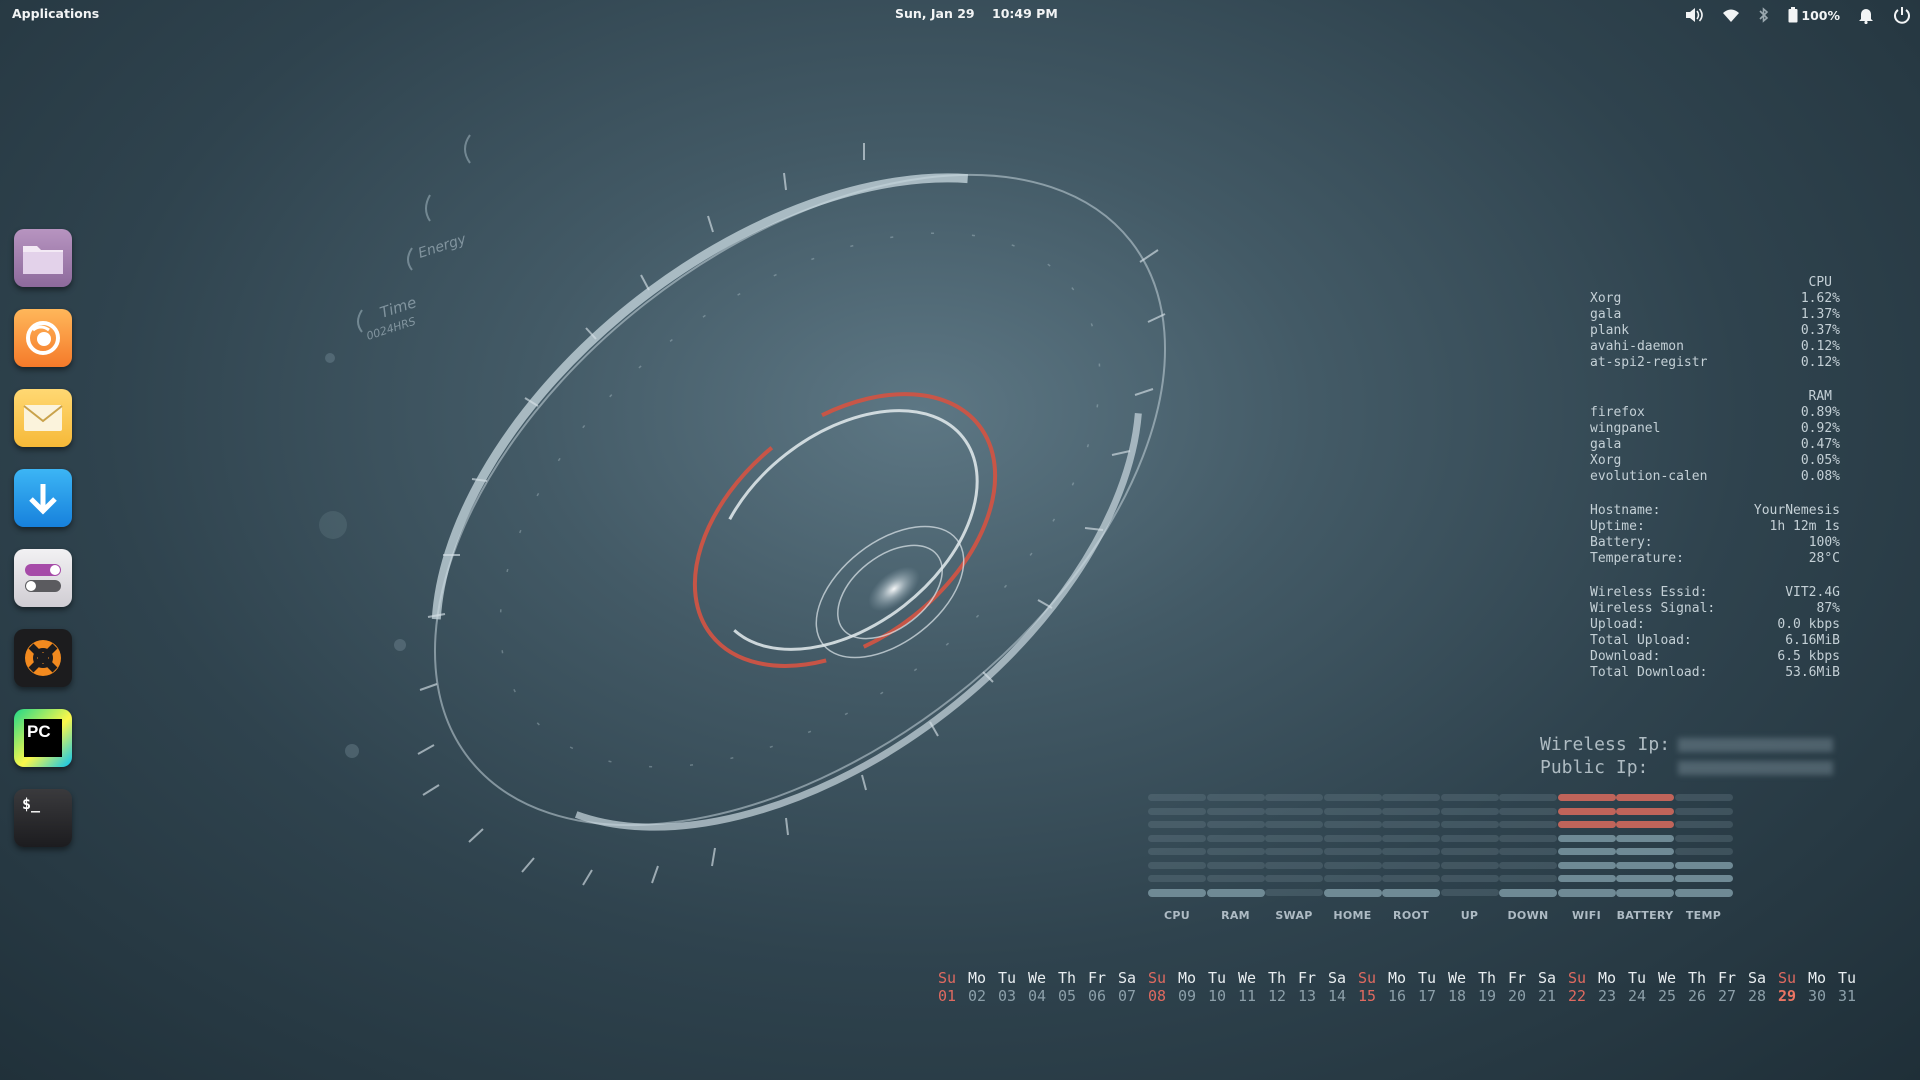  I want to click on date-time: Sun, Jan 29 10:49 PM, so click(976, 13).